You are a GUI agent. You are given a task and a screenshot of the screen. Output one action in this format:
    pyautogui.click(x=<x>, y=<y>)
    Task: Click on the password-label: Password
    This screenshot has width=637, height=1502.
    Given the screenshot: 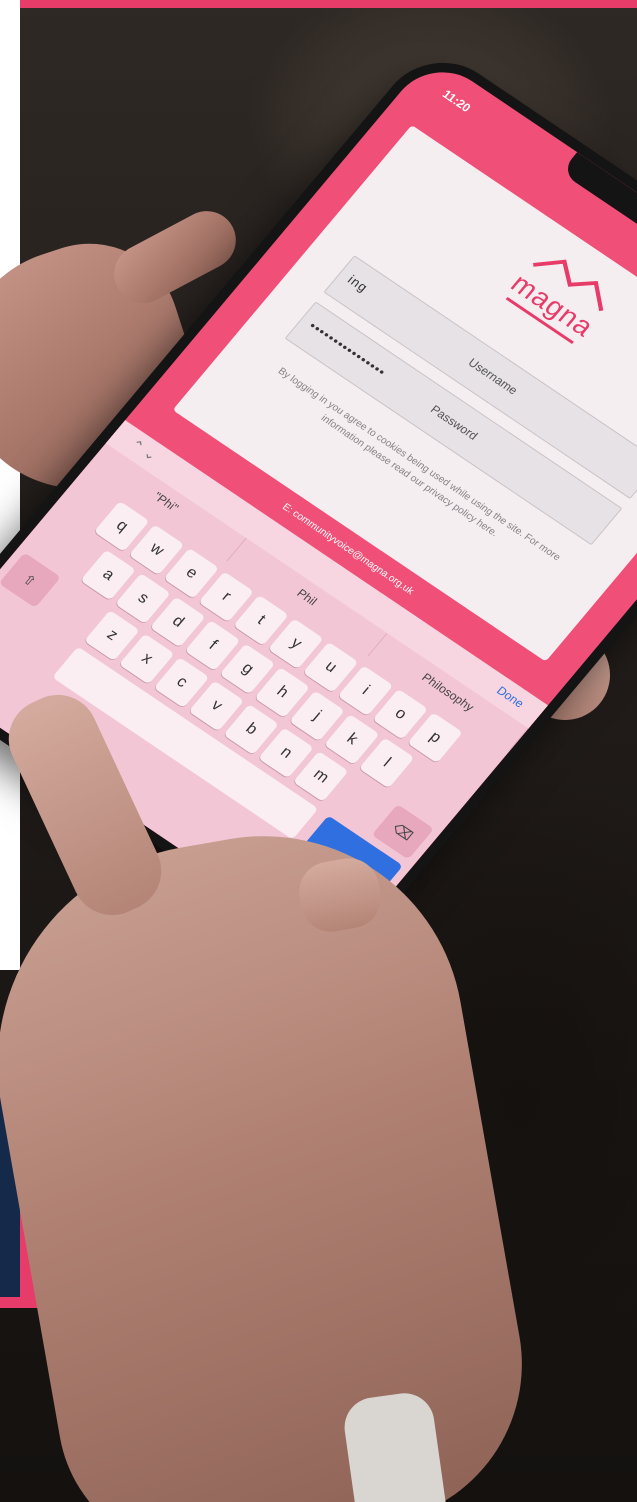 What is the action you would take?
    pyautogui.click(x=454, y=422)
    